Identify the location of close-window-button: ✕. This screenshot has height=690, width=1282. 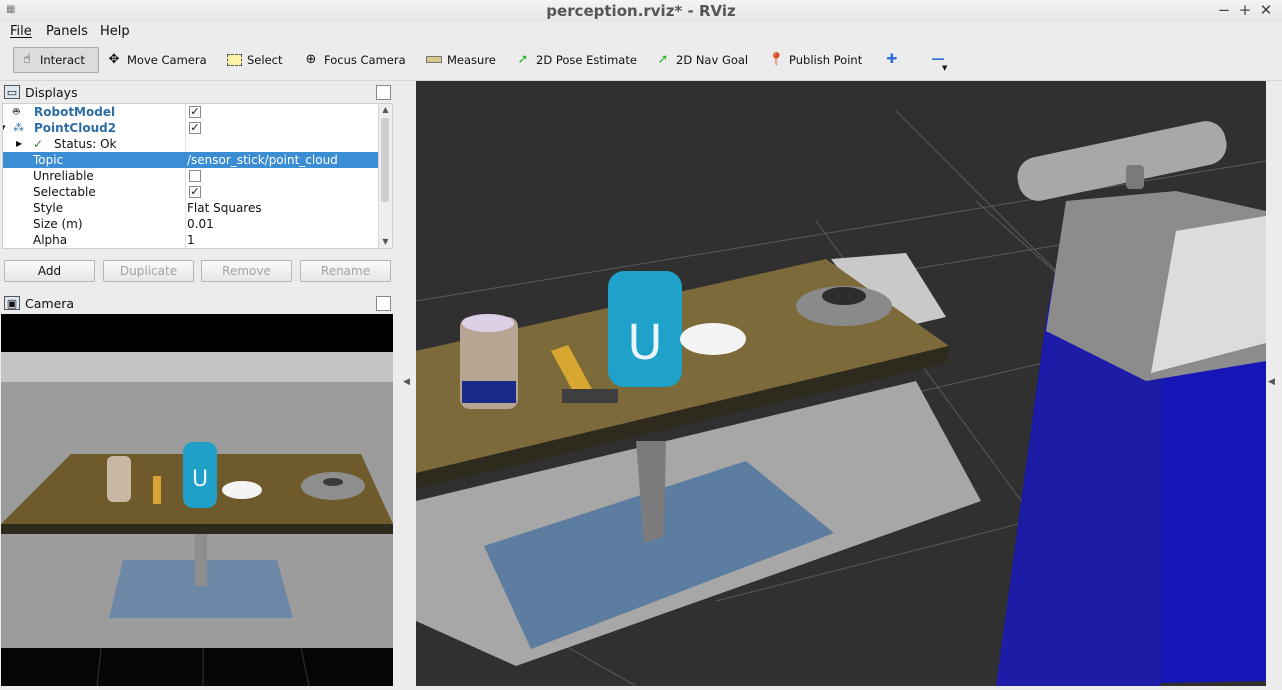
(1266, 10).